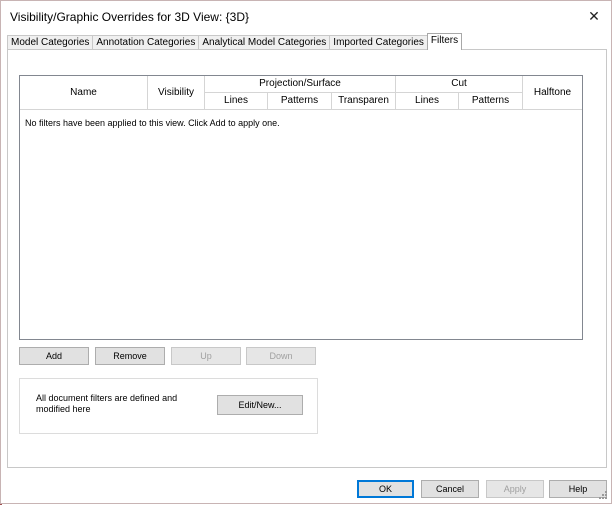 This screenshot has width=613, height=505. Describe the element at coordinates (176, 93) in the screenshot. I see `column-header-visibility: Visibility` at that location.